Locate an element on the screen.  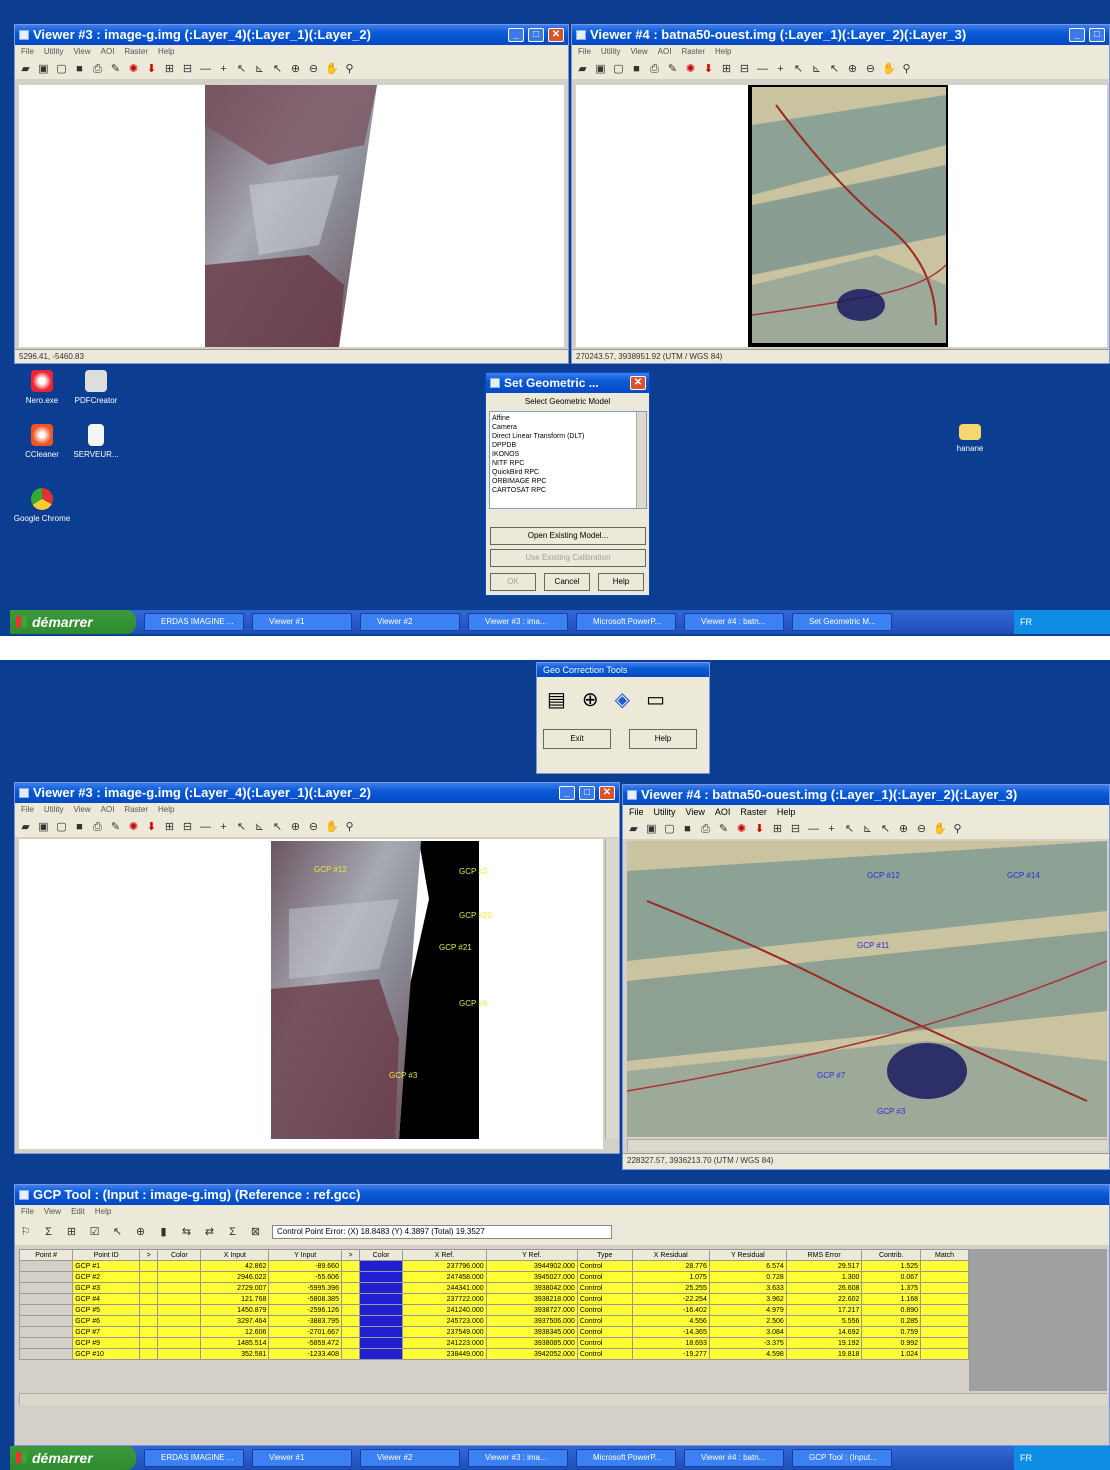
line-icon: — is located at coordinates (762, 69).